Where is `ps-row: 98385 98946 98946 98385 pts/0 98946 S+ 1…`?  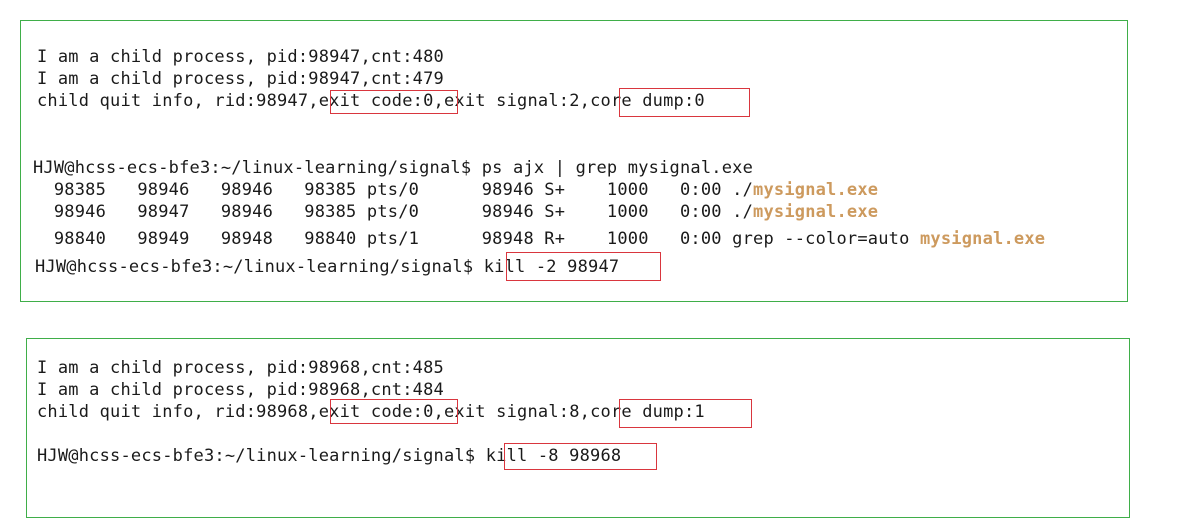 ps-row: 98385 98946 98946 98385 pts/0 98946 S+ 1… is located at coordinates (455, 190).